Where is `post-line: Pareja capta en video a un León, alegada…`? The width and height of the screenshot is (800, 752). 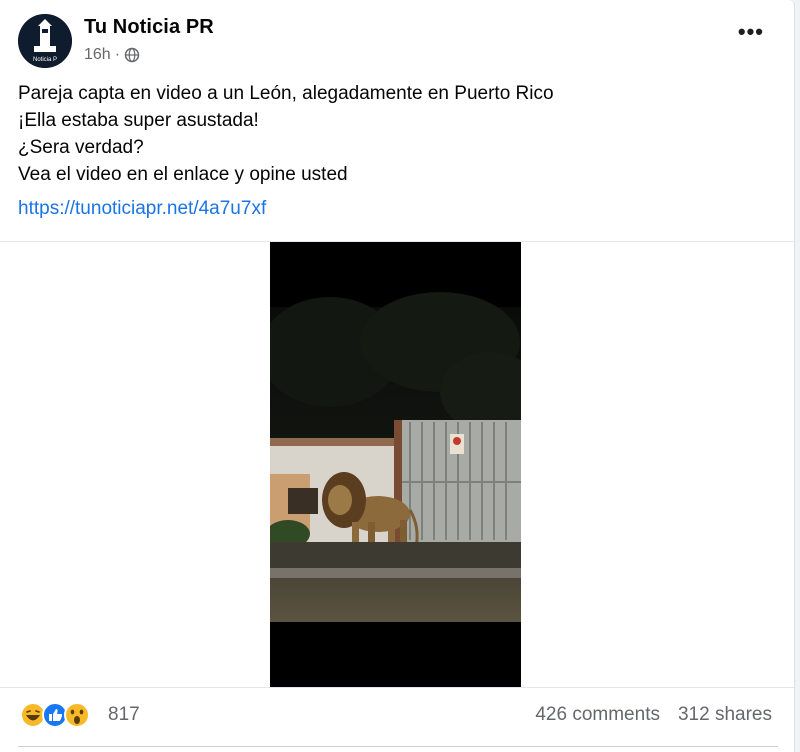 post-line: Pareja capta en video a un León, alegada… is located at coordinates (286, 93).